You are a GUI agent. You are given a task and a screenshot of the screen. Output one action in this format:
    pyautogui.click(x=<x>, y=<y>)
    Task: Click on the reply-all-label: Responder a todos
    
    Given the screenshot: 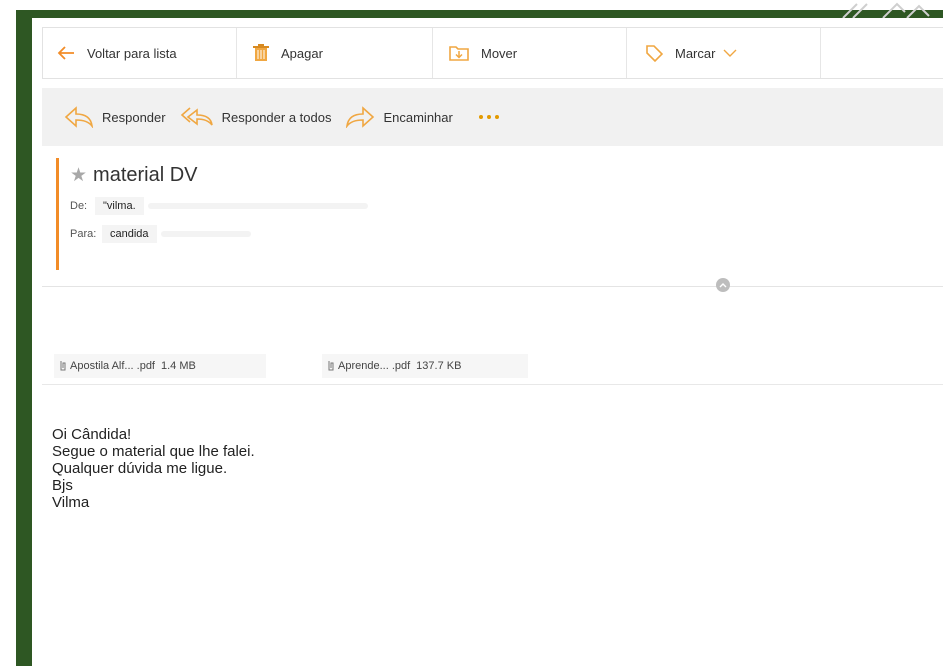 What is the action you would take?
    pyautogui.click(x=276, y=117)
    